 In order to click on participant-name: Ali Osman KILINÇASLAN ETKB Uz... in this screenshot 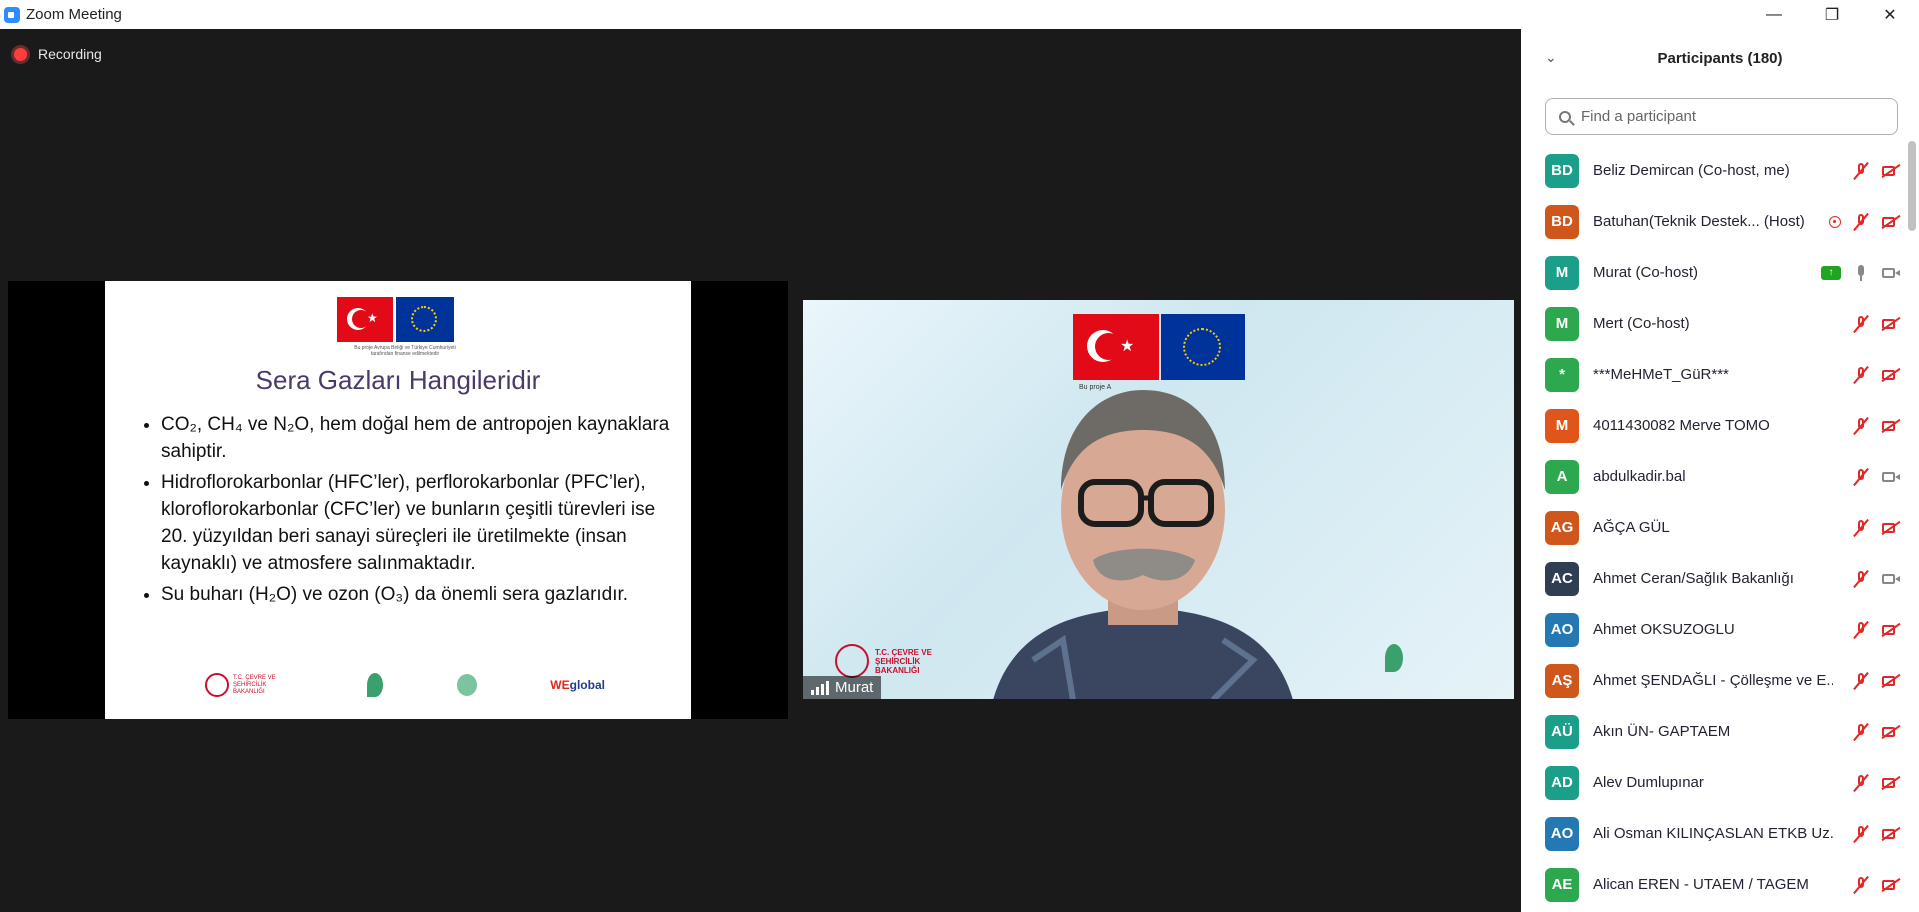, I will do `click(1713, 833)`.